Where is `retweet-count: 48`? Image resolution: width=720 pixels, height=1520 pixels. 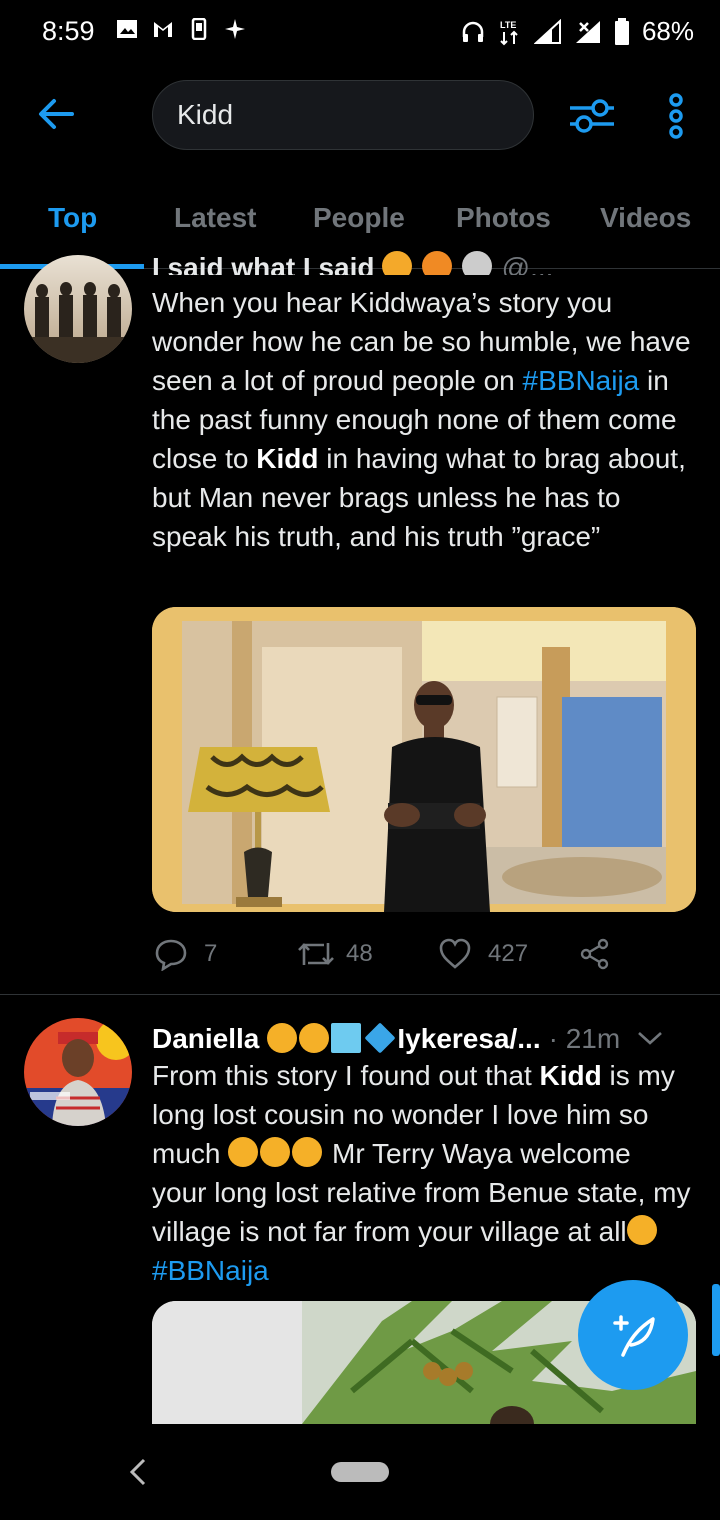 retweet-count: 48 is located at coordinates (359, 953).